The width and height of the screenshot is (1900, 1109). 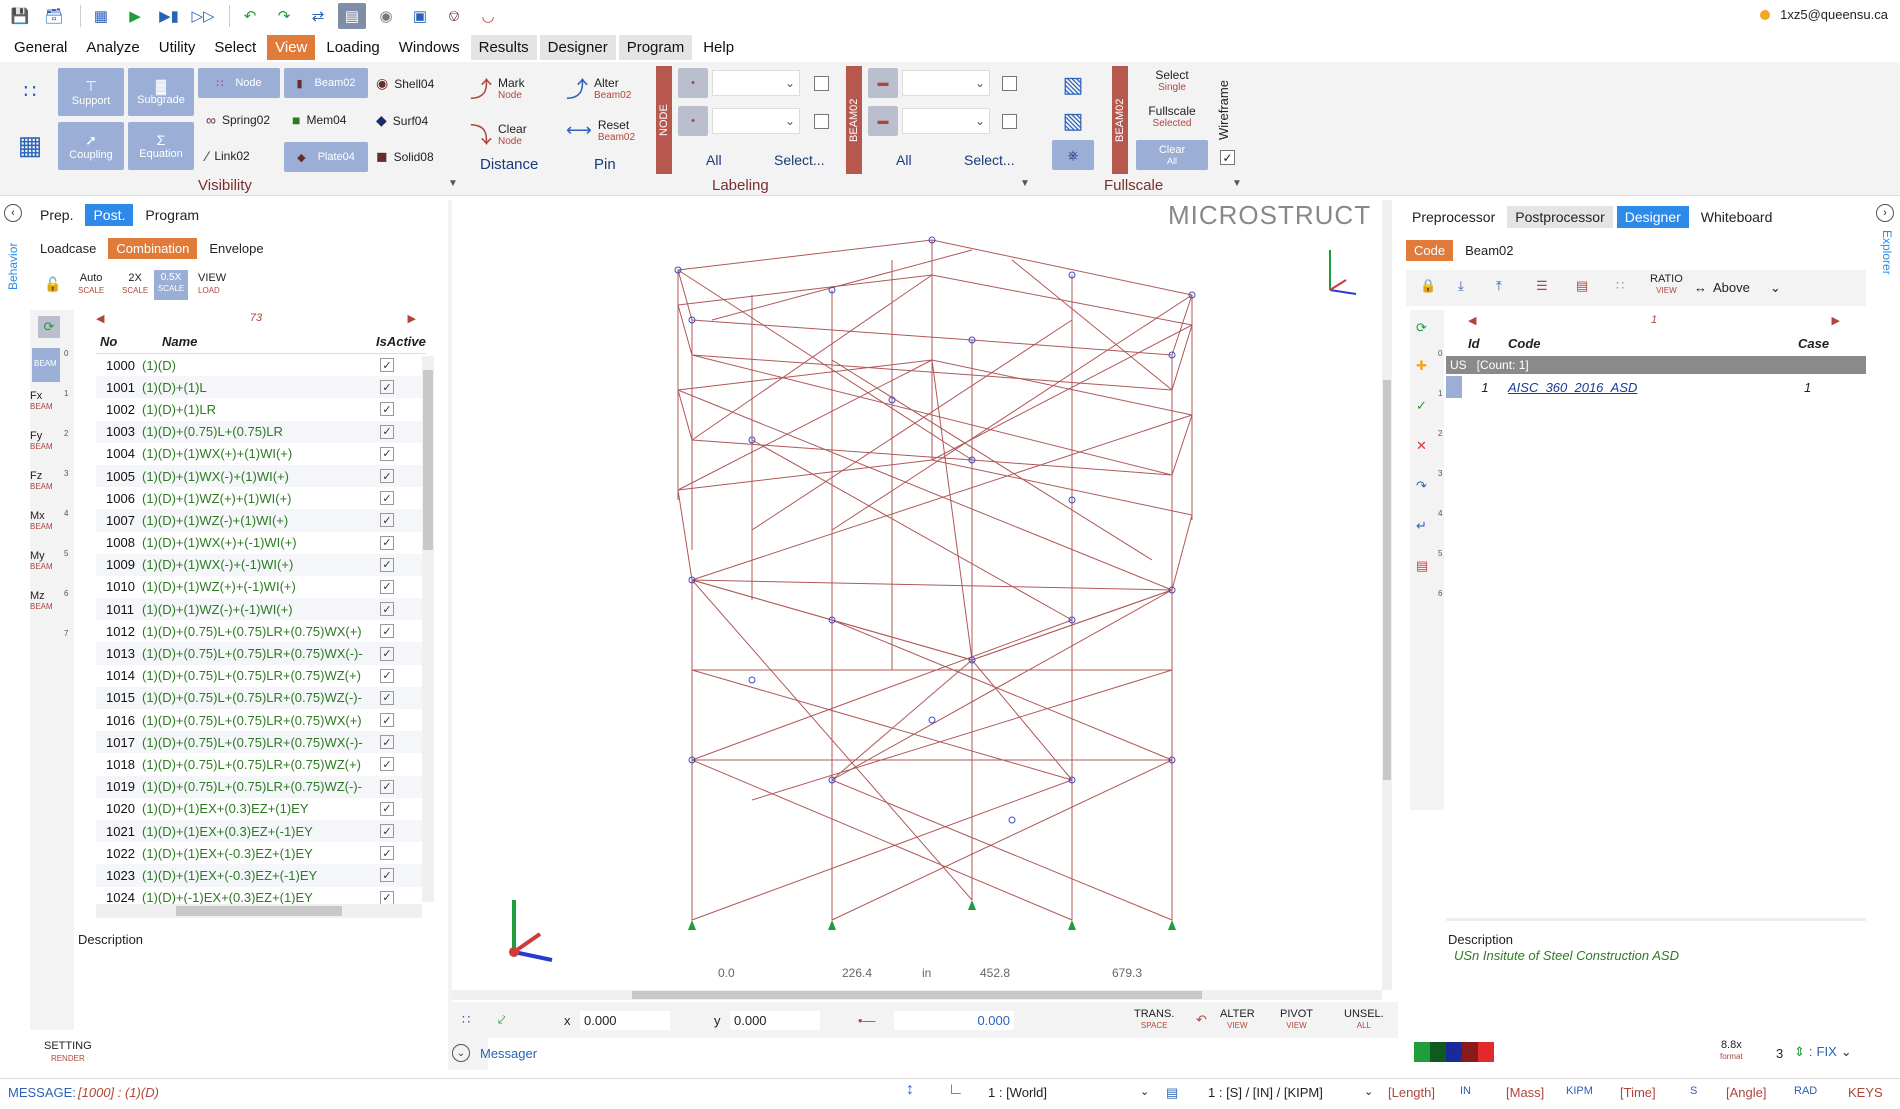 What do you see at coordinates (1652, 217) in the screenshot?
I see `tab-designer: Designer` at bounding box center [1652, 217].